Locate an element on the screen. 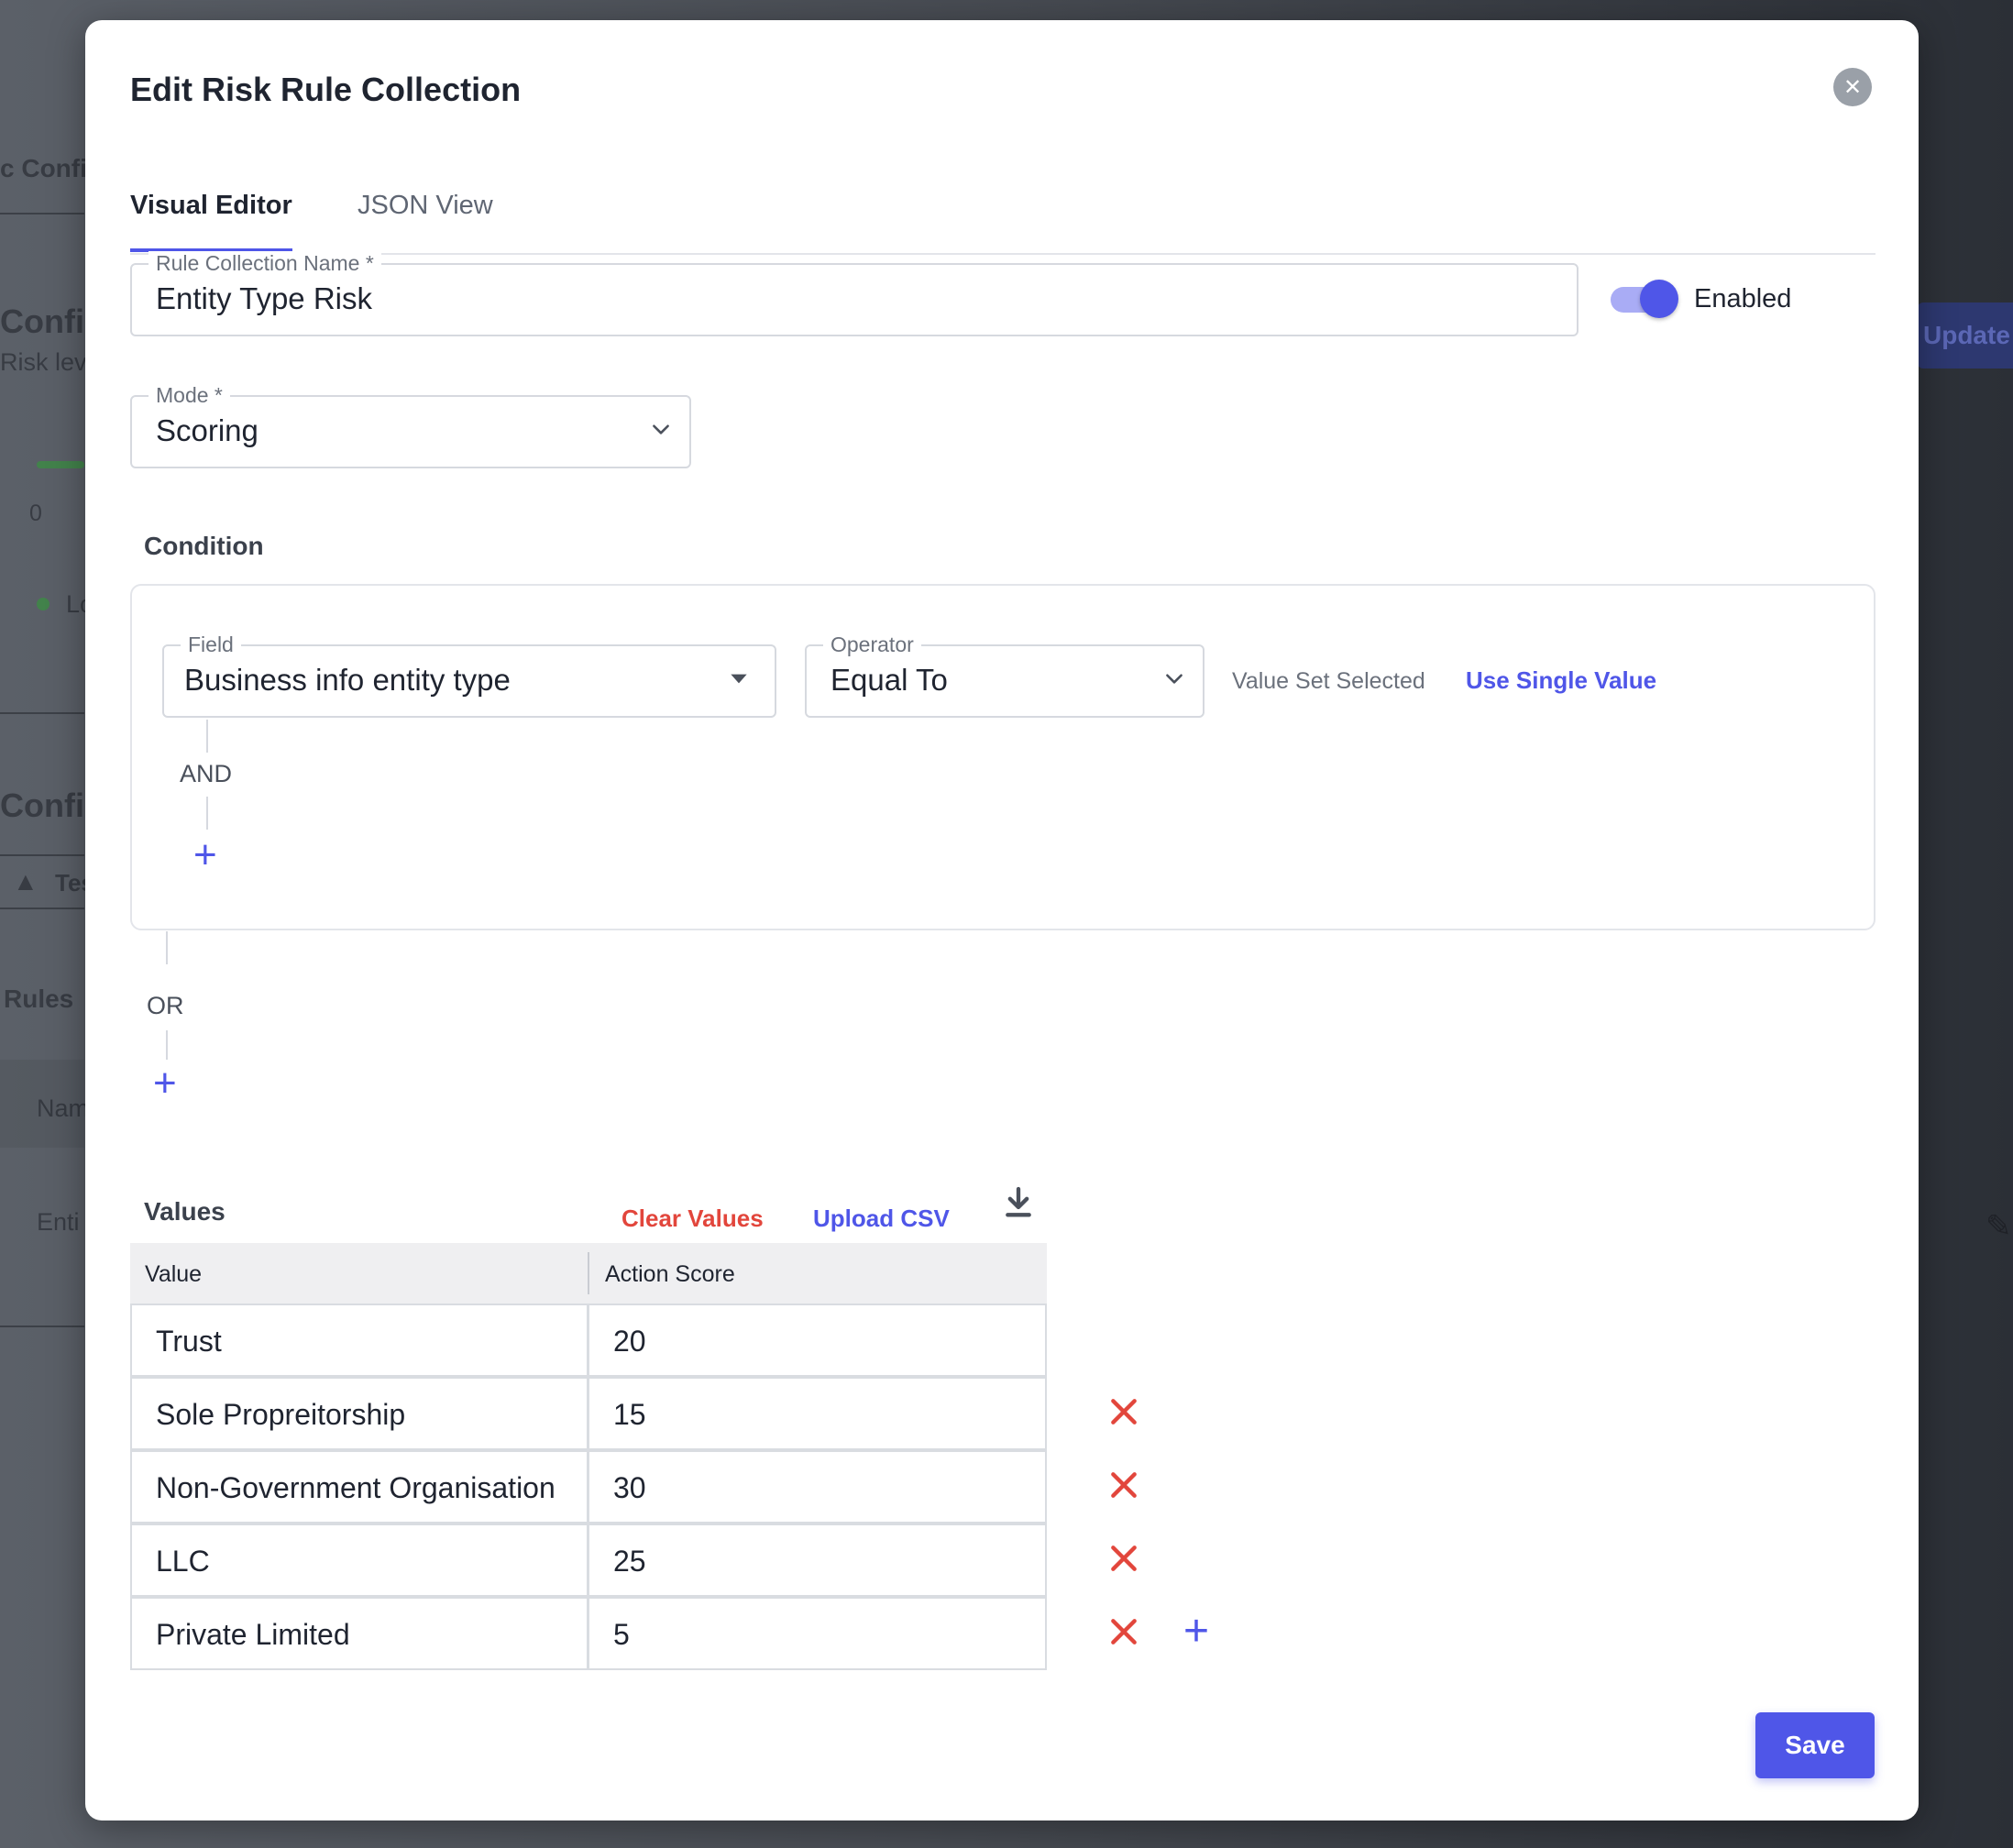  bg-progress-bar is located at coordinates (60, 464).